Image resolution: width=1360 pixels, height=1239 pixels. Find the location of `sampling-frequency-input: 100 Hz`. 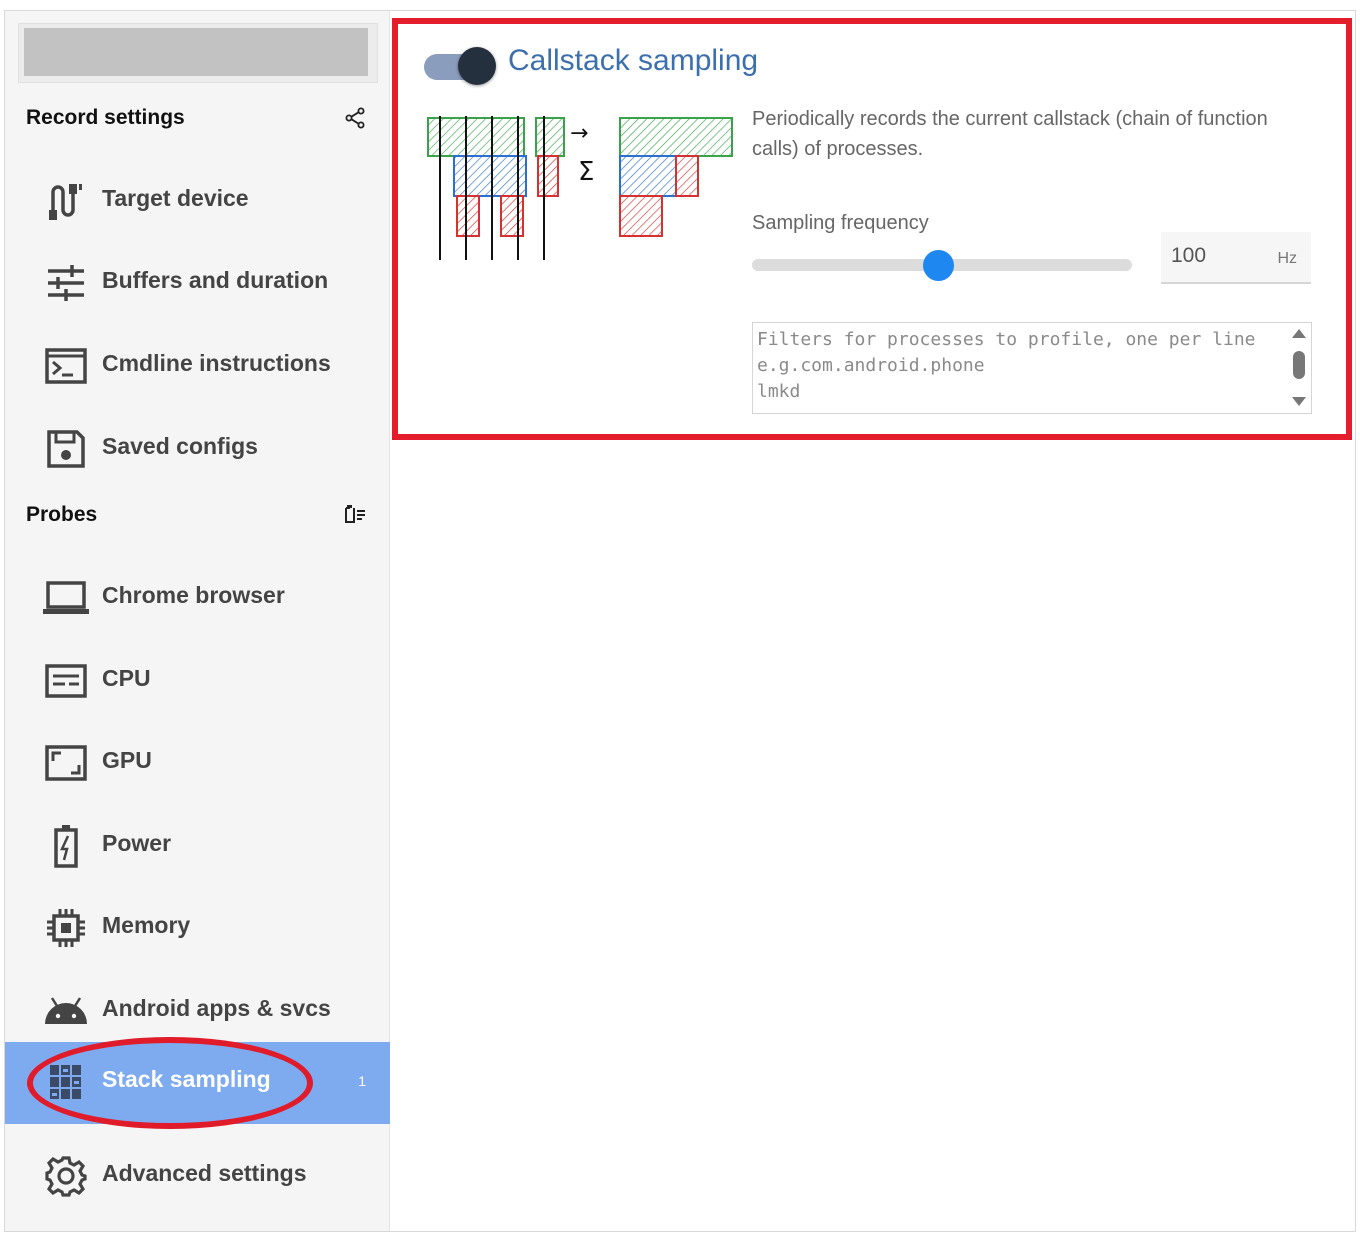

sampling-frequency-input: 100 Hz is located at coordinates (1236, 258).